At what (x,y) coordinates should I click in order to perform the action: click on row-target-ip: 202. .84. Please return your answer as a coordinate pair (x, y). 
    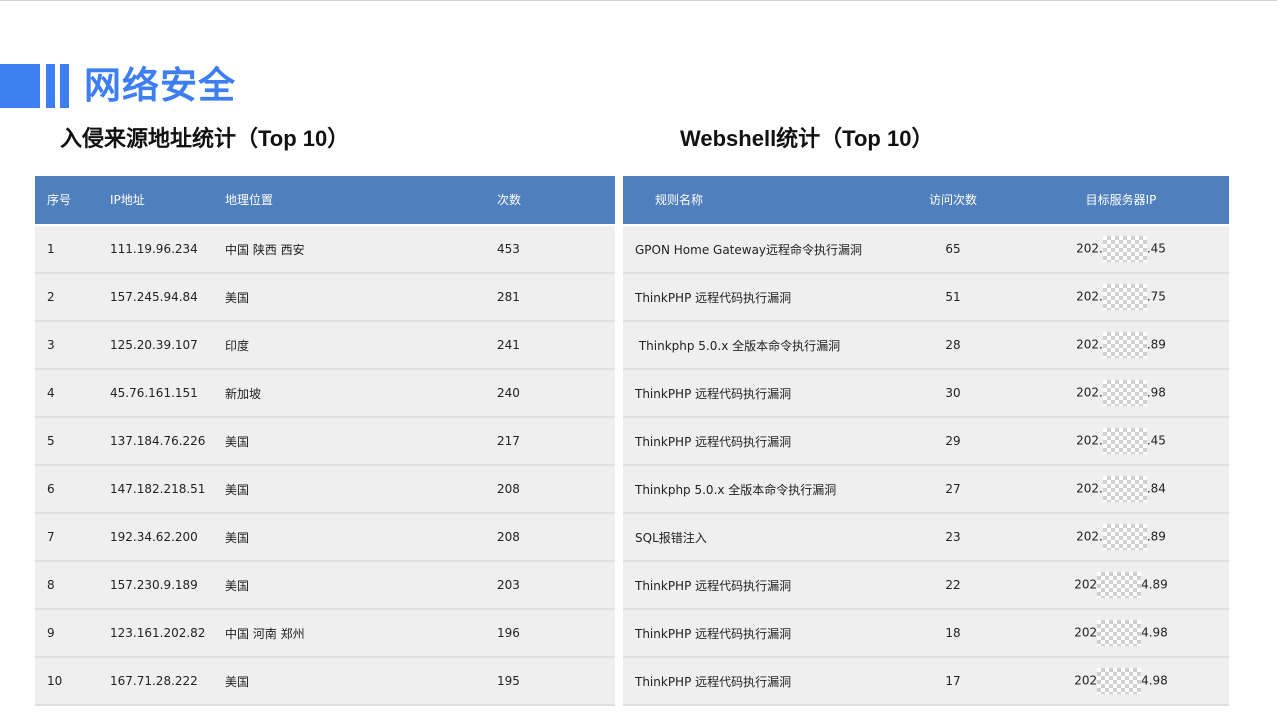
    Looking at the image, I should click on (1121, 489).